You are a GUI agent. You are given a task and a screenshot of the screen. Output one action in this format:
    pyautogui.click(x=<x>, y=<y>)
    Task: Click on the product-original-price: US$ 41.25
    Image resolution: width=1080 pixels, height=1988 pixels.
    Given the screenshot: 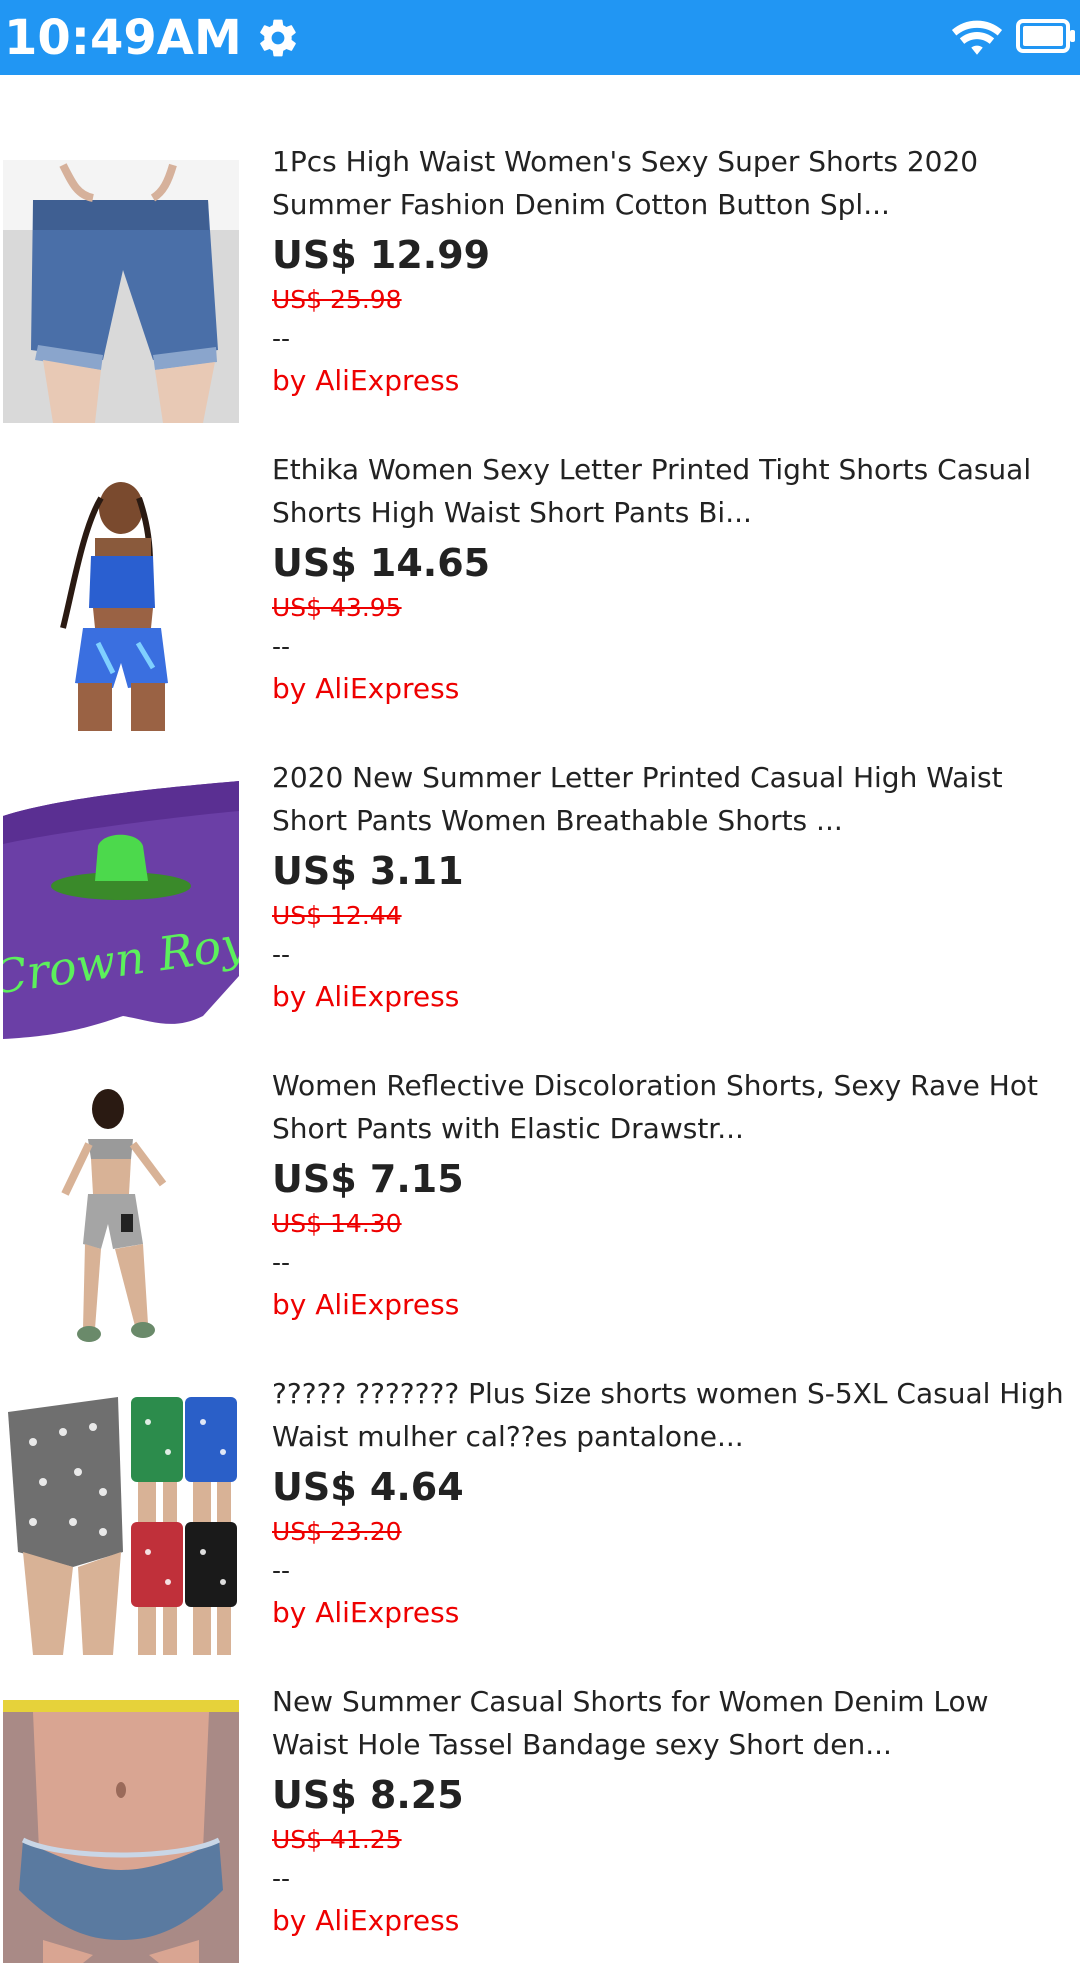 What is the action you would take?
    pyautogui.click(x=337, y=1839)
    